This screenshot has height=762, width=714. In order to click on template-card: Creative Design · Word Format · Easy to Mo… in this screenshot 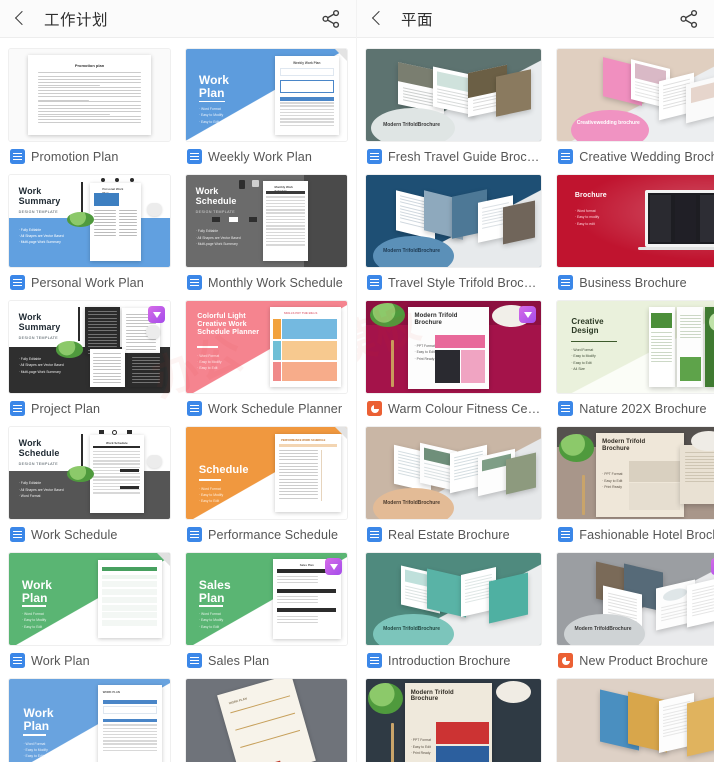, I will do `click(635, 358)`.